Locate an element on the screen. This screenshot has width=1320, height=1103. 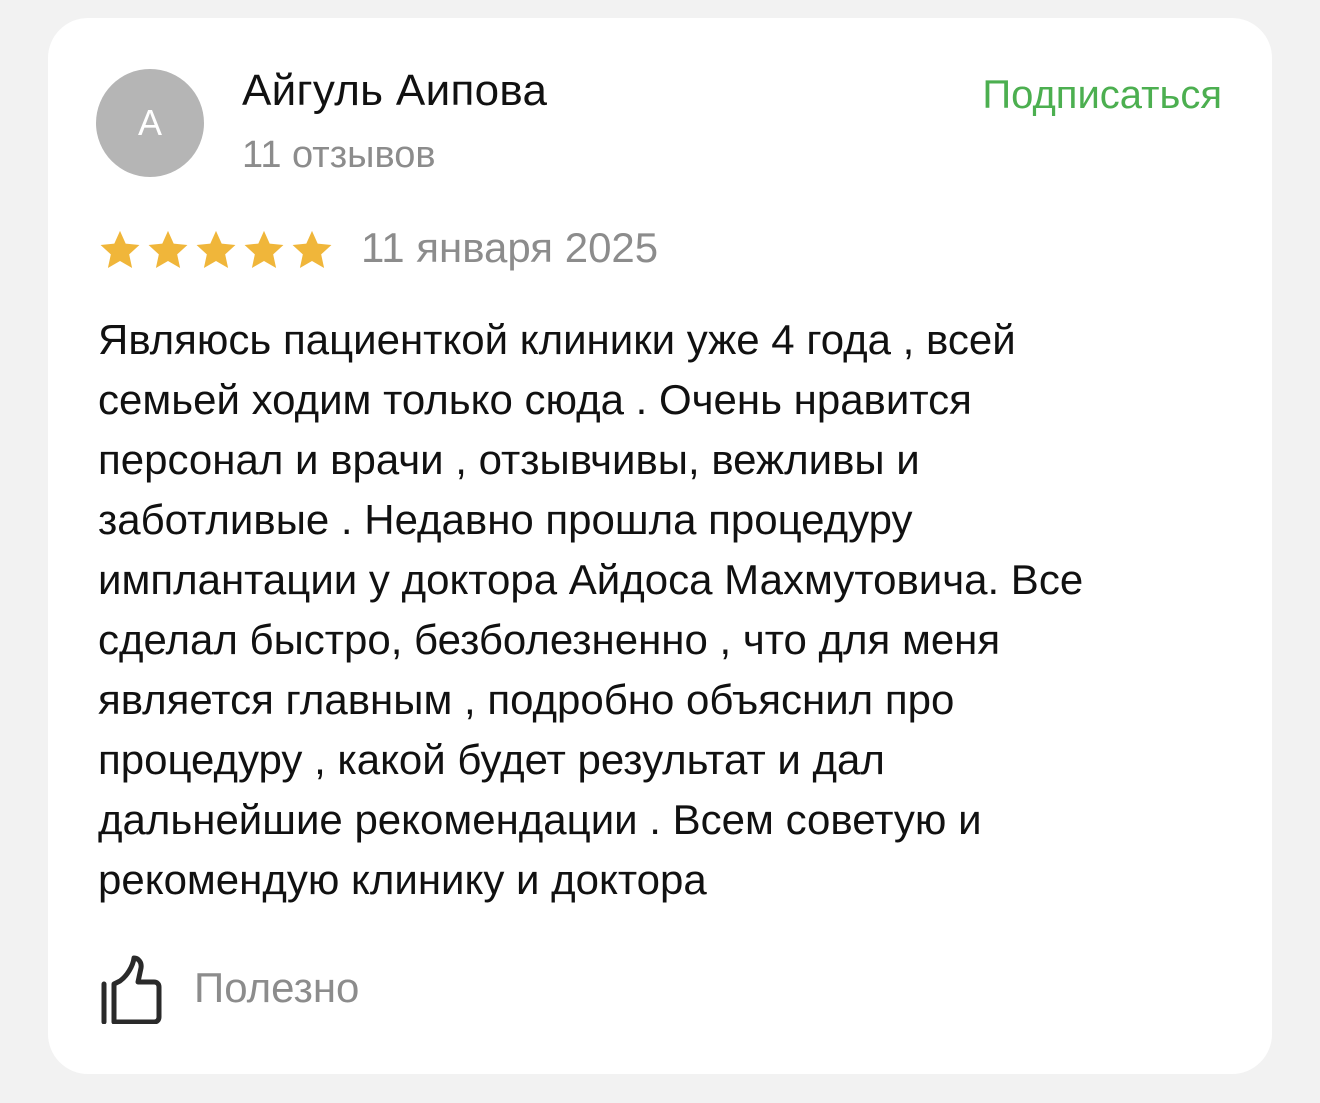
helpful-label: Полезно is located at coordinates (277, 987).